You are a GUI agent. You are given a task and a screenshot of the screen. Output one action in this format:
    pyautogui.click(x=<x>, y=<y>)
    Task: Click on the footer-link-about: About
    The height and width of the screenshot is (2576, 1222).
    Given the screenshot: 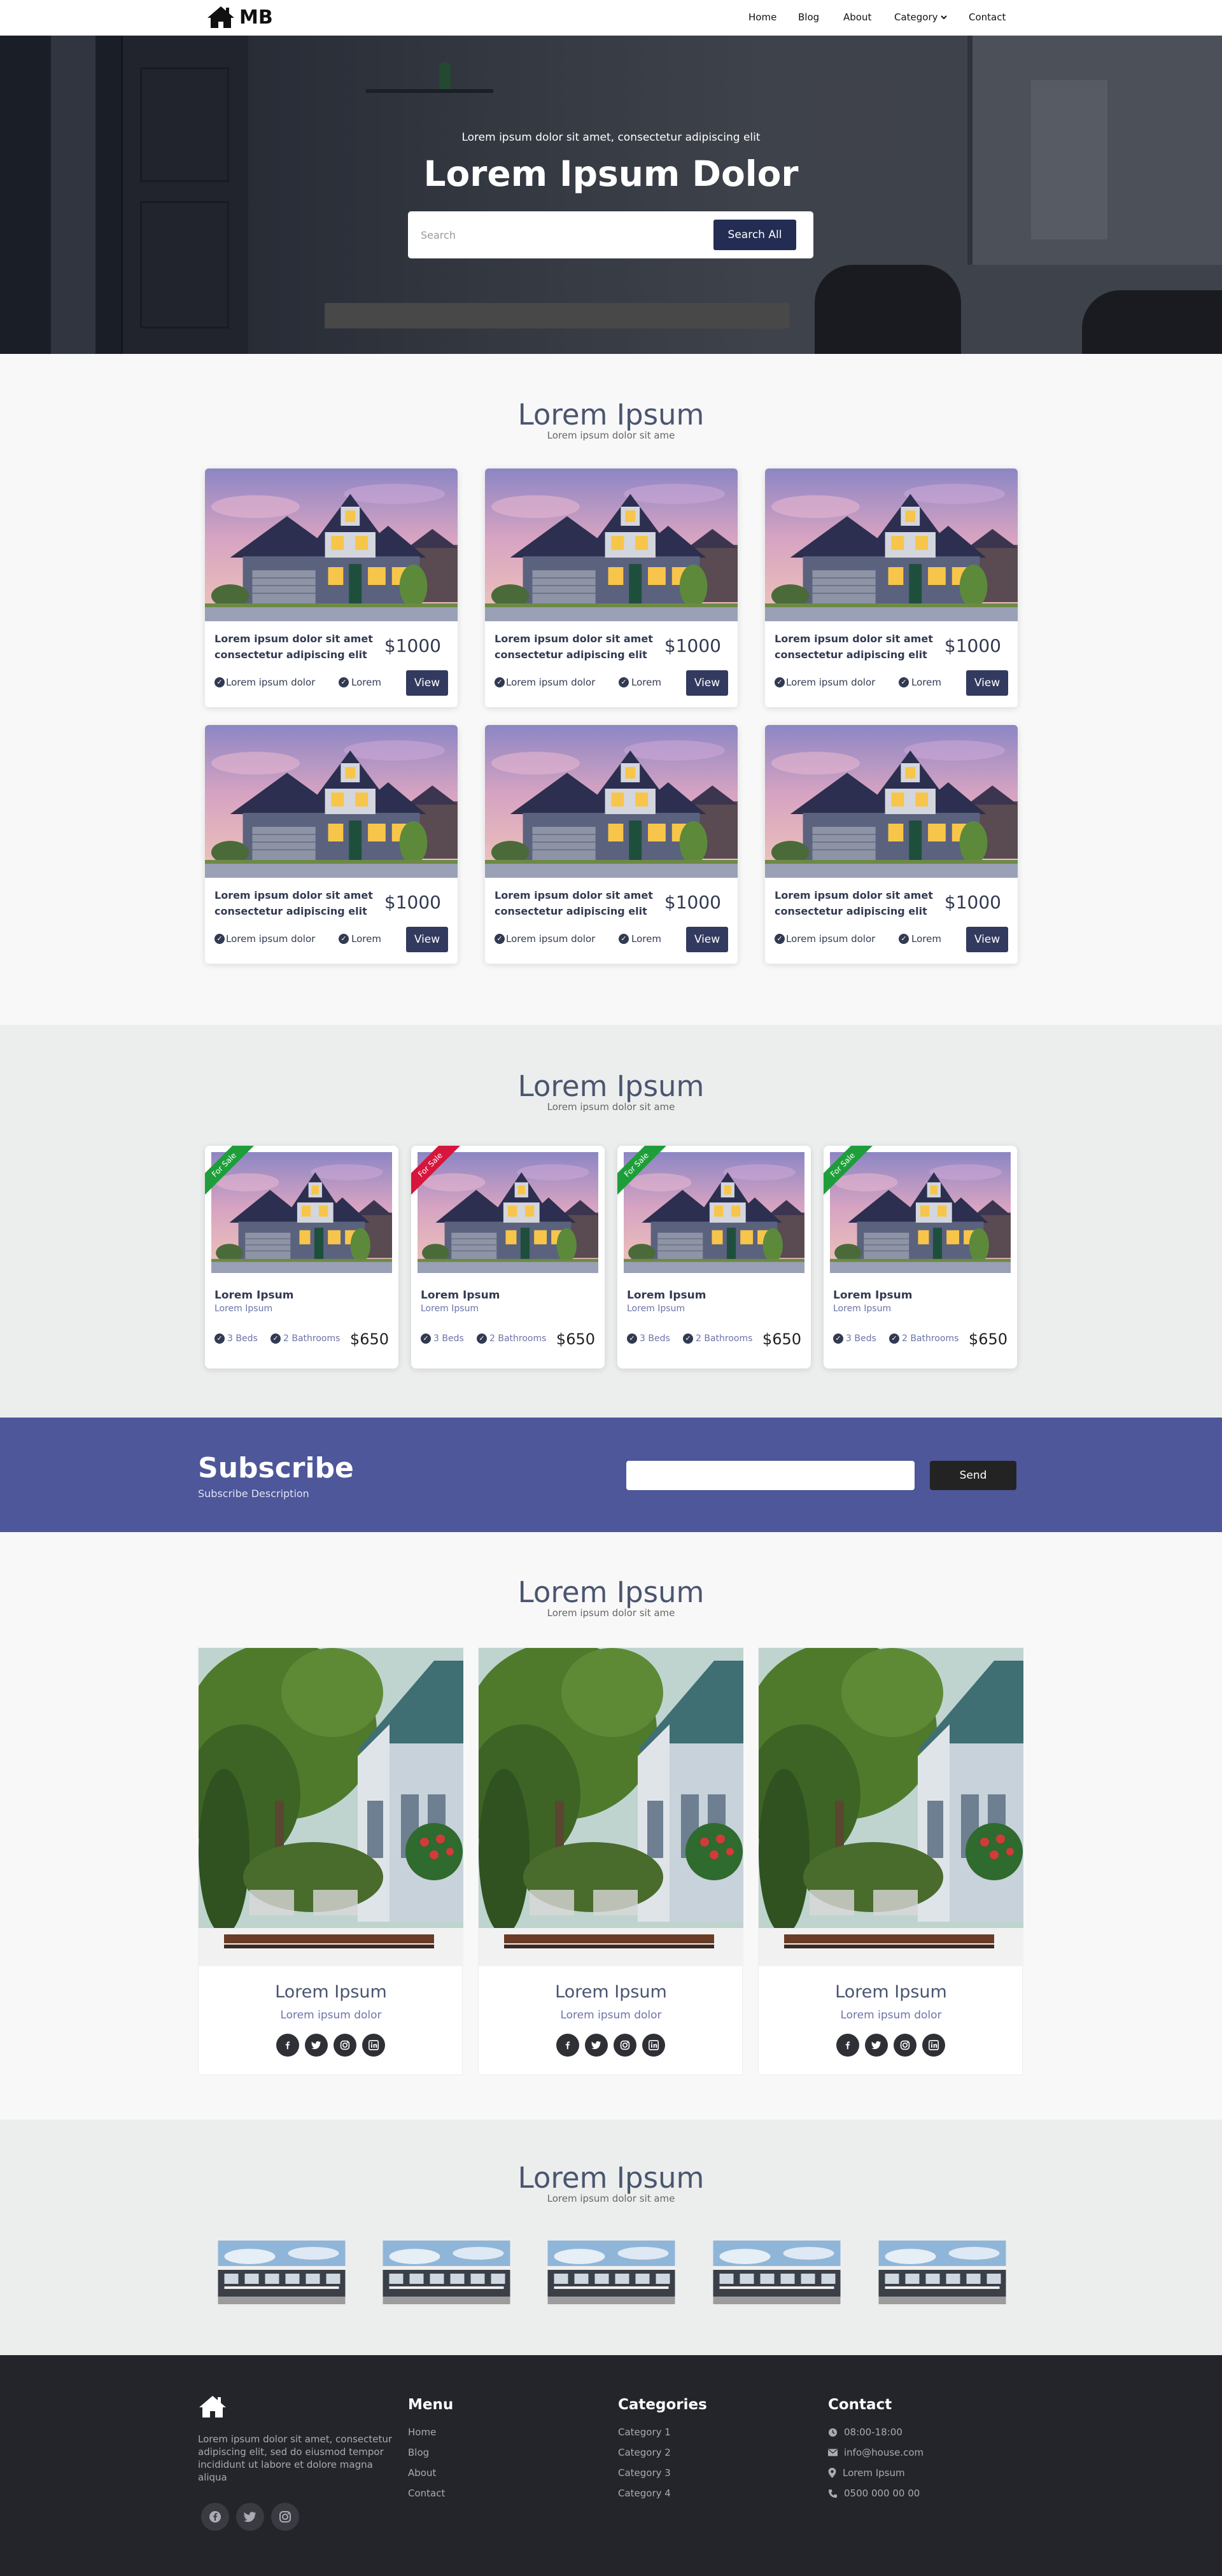 What is the action you would take?
    pyautogui.click(x=422, y=2473)
    